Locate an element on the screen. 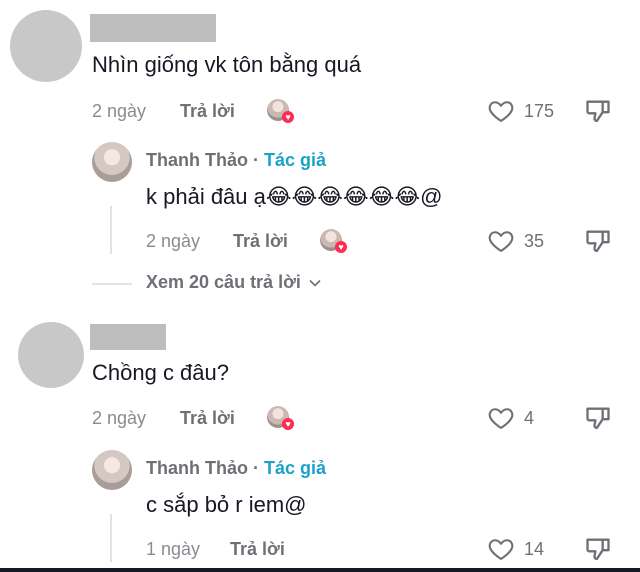 The height and width of the screenshot is (572, 640). comment-text: Chồng c đâu? is located at coordinates (160, 372).